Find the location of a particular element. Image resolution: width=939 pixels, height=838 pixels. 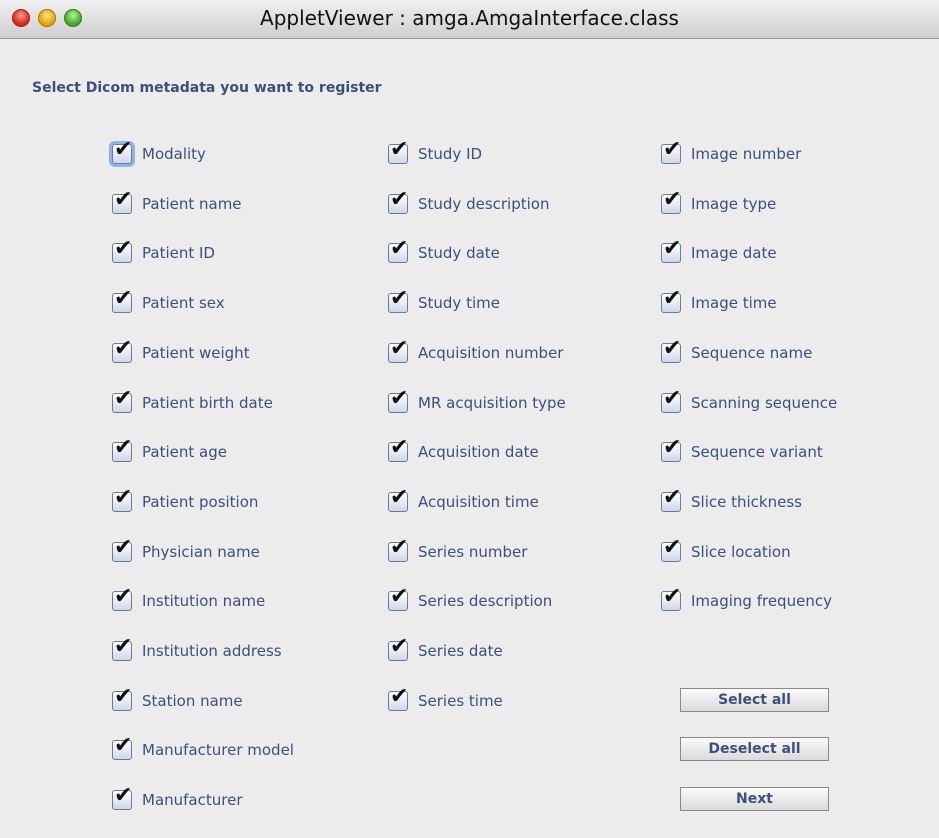

checkbox-label: Patient position is located at coordinates (200, 502).